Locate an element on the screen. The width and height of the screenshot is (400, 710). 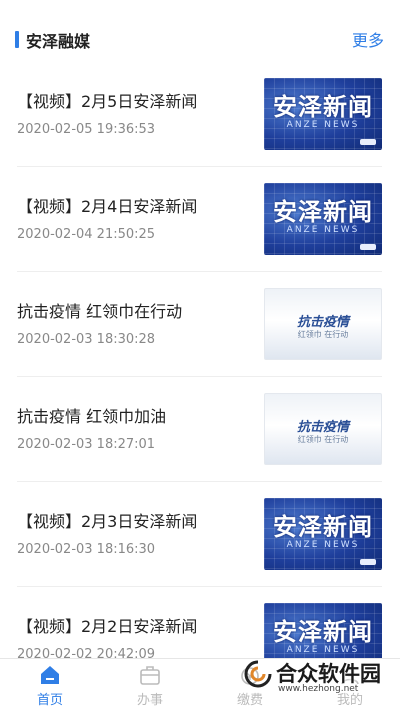
news-date: 2020-02-03 18:27:01 is located at coordinates (86, 444).